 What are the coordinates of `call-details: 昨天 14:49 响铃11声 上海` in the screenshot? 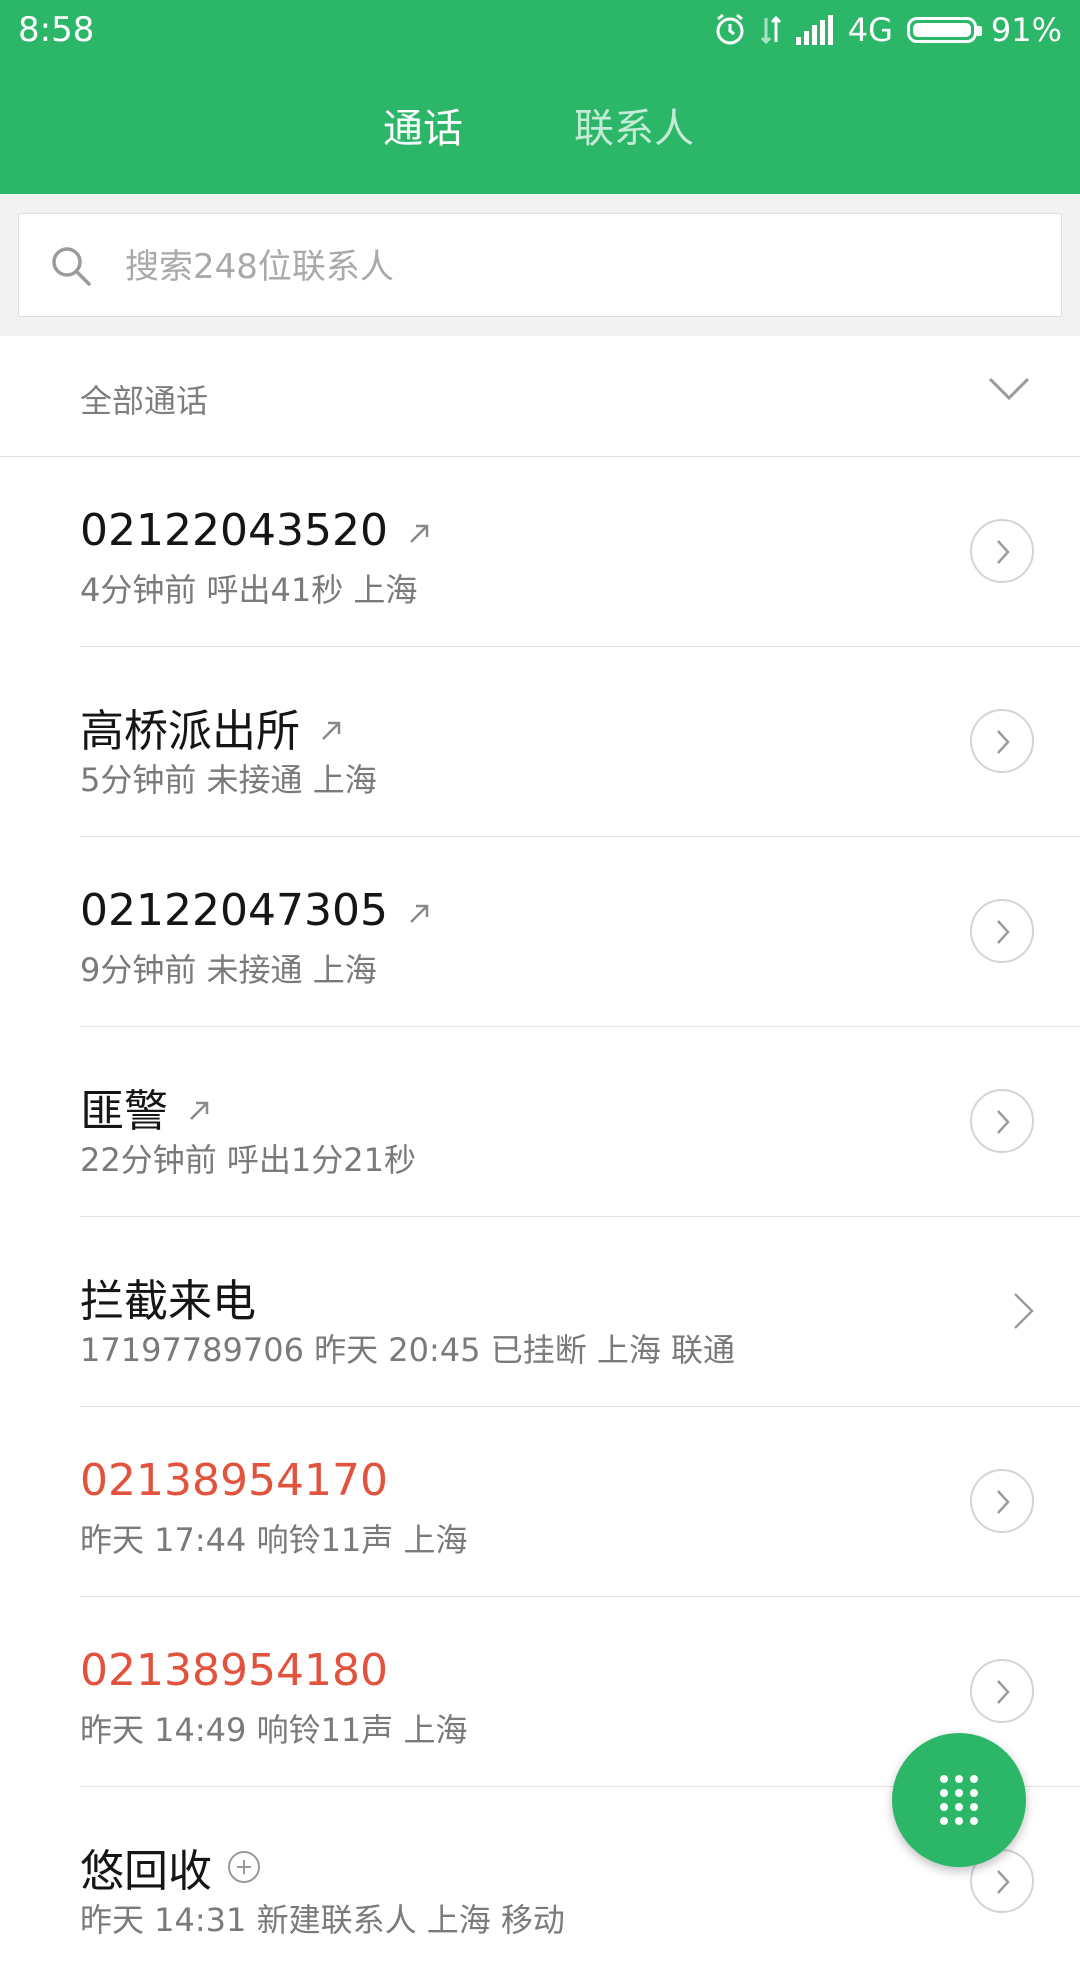 It's located at (274, 1730).